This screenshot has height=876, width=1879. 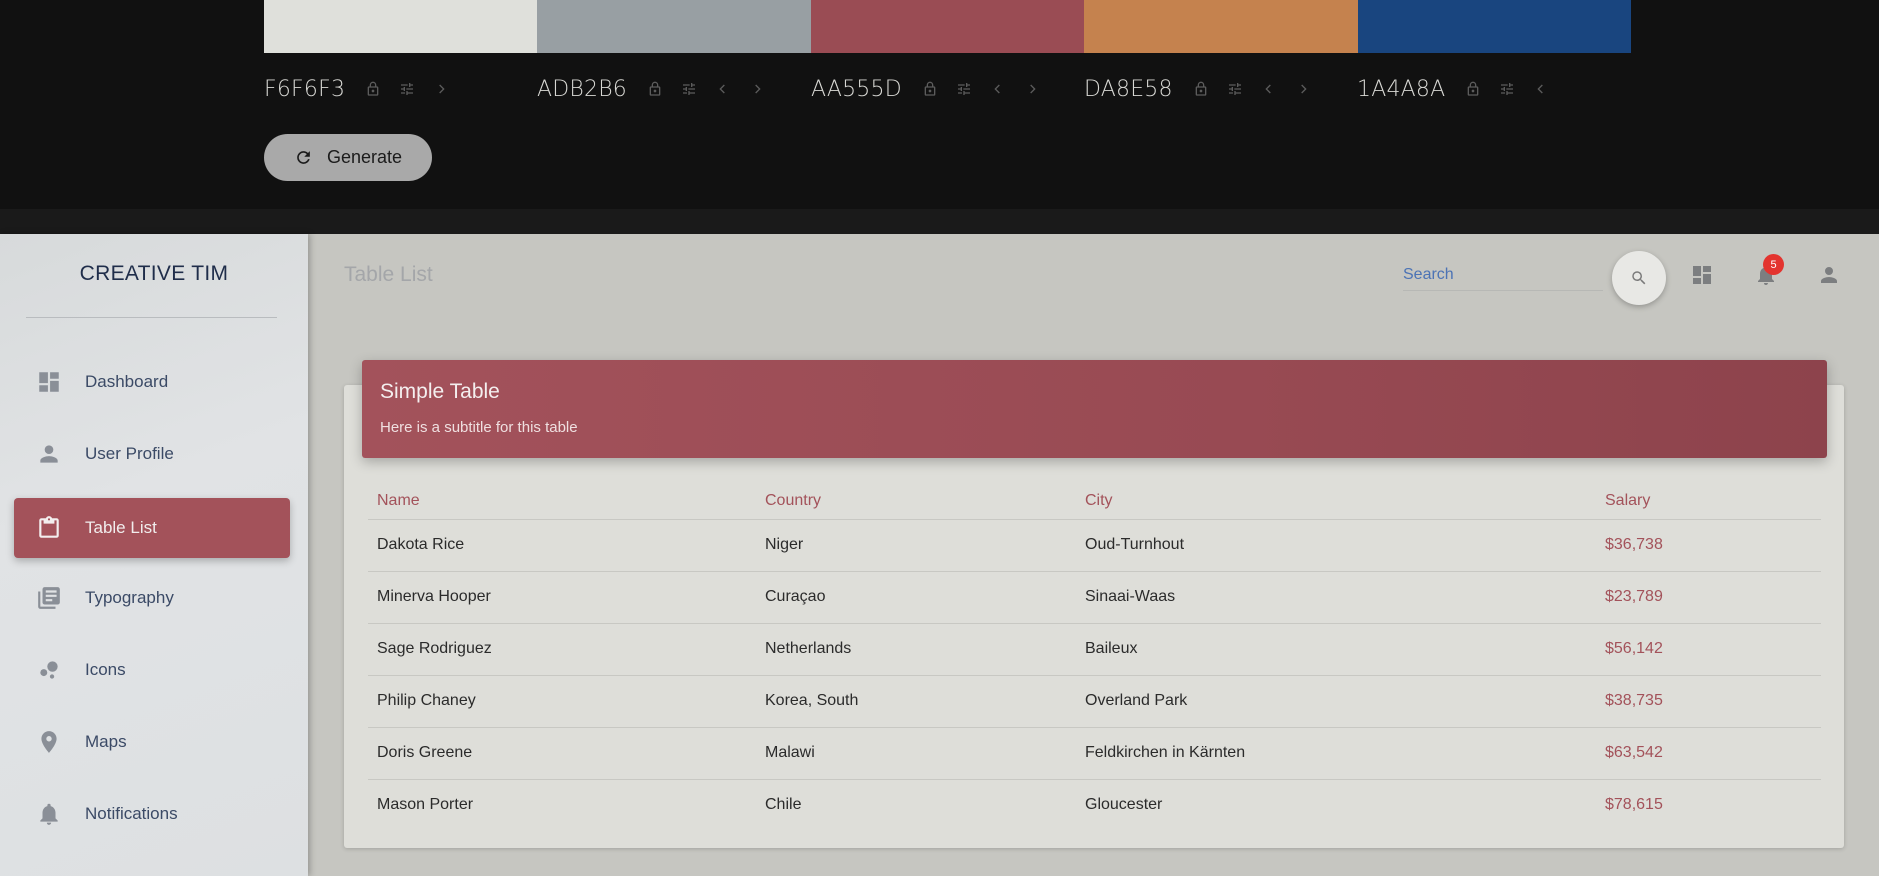 What do you see at coordinates (1708, 701) in the screenshot?
I see `cell-salary: $38,735` at bounding box center [1708, 701].